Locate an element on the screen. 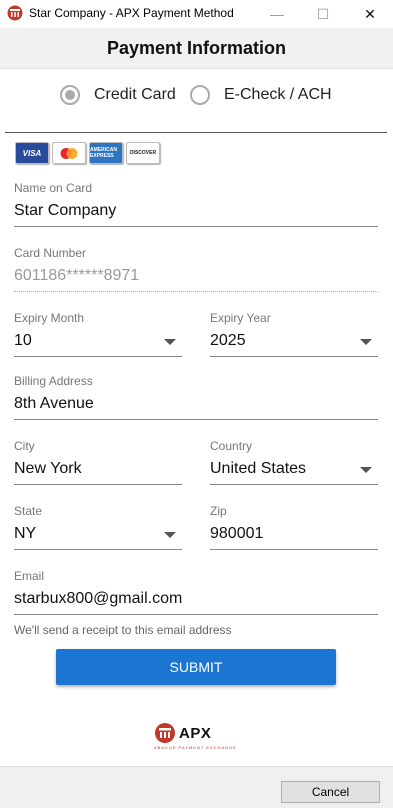 The height and width of the screenshot is (808, 393). expiry-month-label: Expiry Month is located at coordinates (49, 318).